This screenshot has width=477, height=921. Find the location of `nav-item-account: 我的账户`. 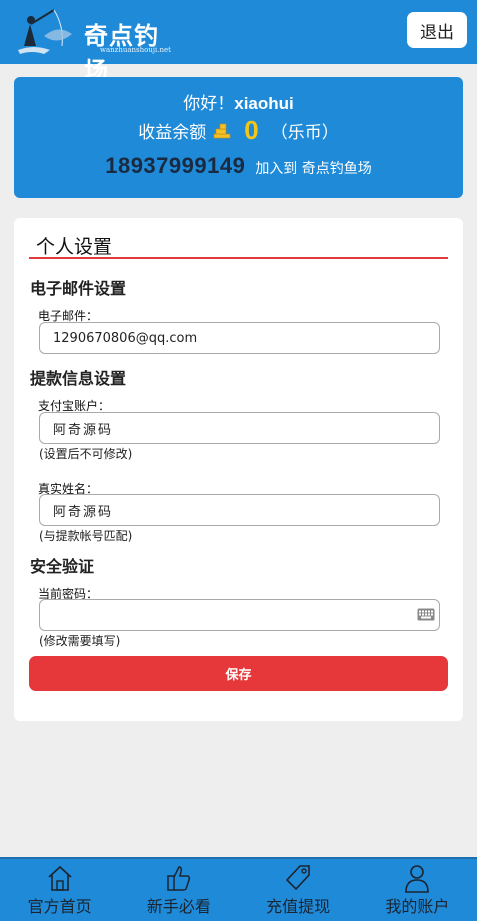

nav-item-account: 我的账户 is located at coordinates (417, 890).